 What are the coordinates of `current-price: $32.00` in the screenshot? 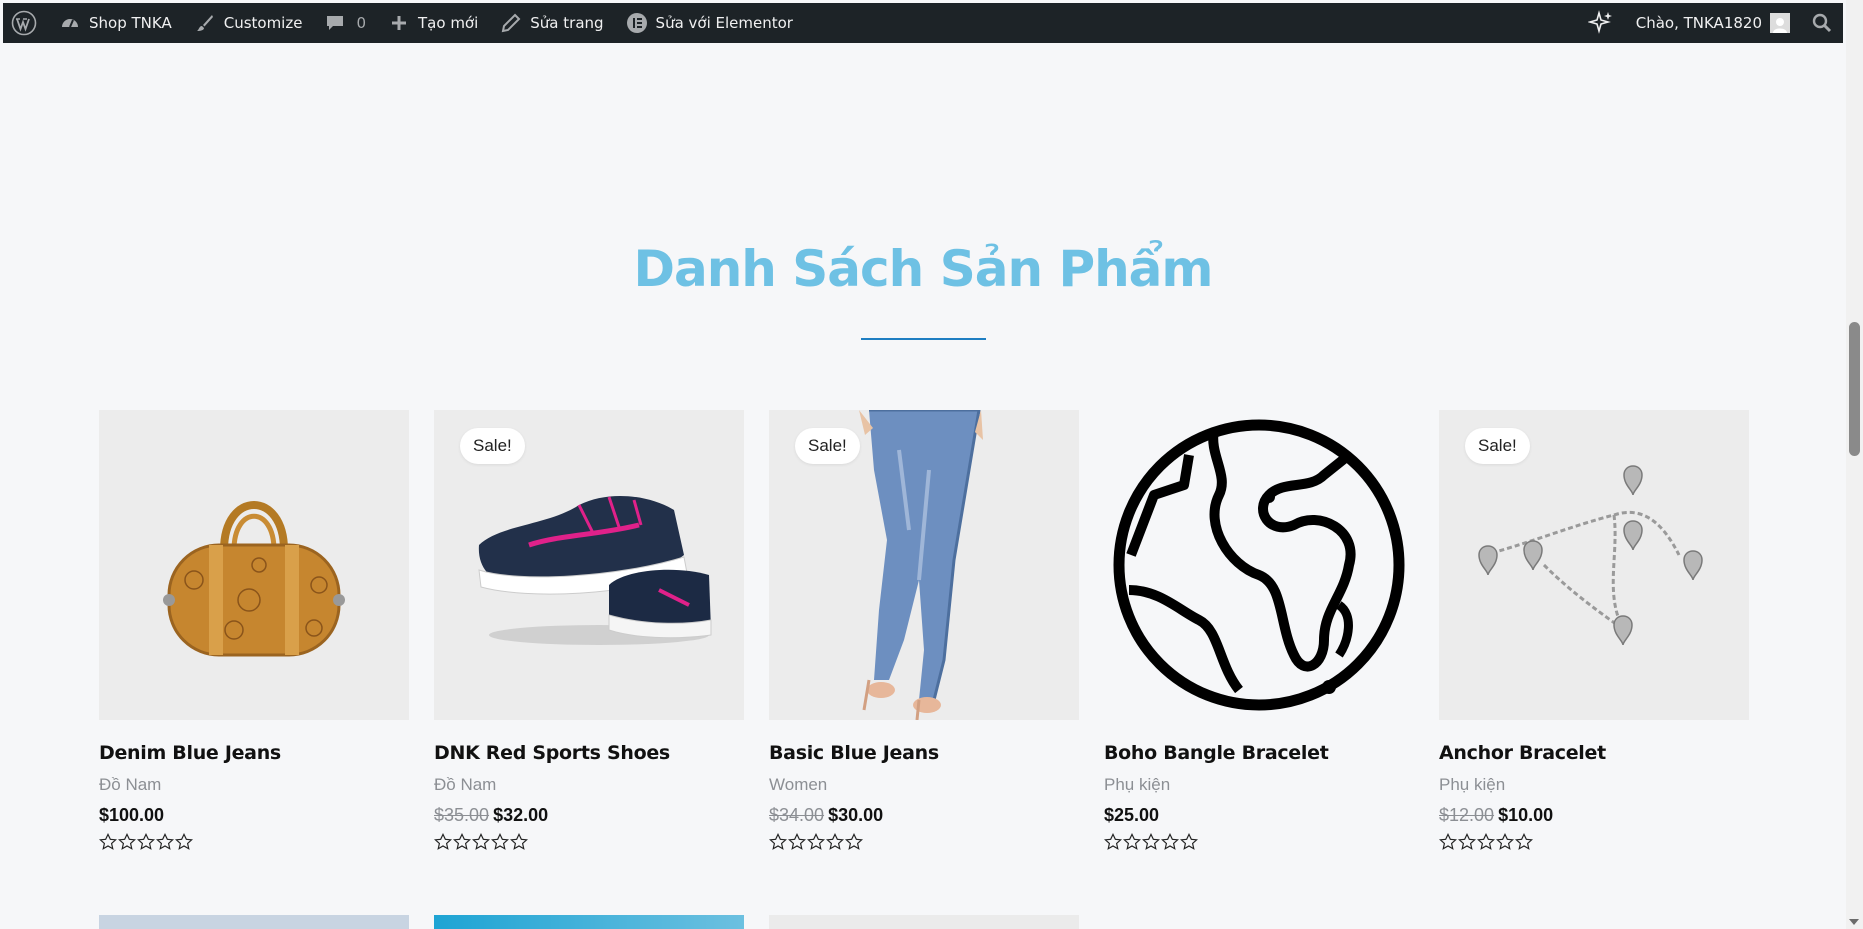 It's located at (521, 815).